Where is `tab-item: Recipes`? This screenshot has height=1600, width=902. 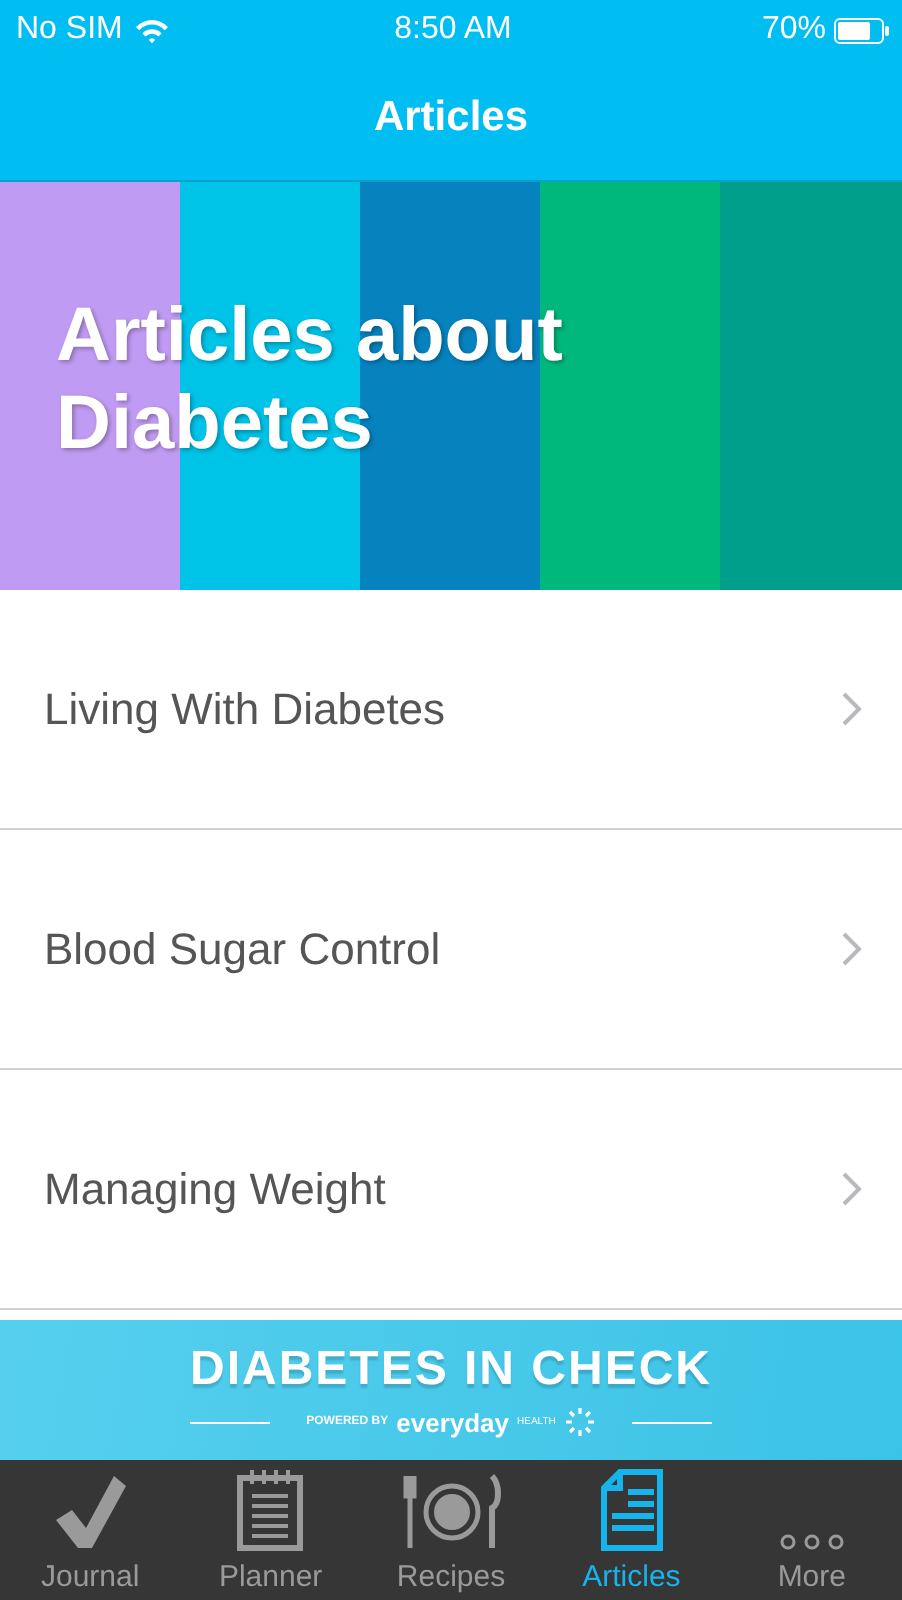
tab-item: Recipes is located at coordinates (451, 1530).